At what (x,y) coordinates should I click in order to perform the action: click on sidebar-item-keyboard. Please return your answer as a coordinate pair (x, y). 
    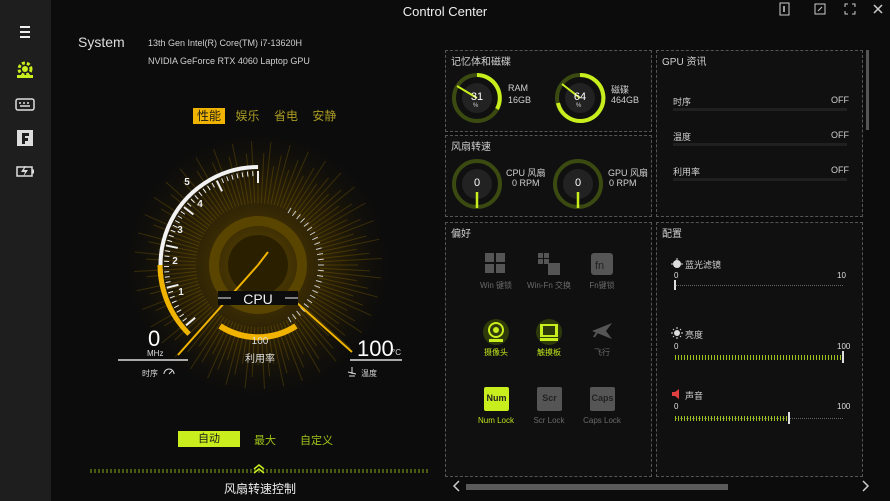
    Looking at the image, I should click on (25, 104).